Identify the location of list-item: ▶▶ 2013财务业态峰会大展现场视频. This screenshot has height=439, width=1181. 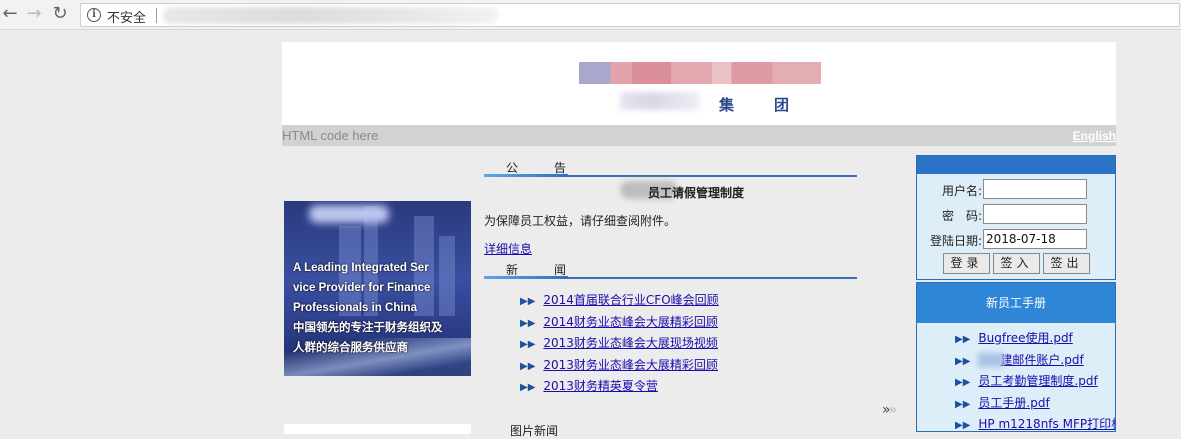
(619, 346).